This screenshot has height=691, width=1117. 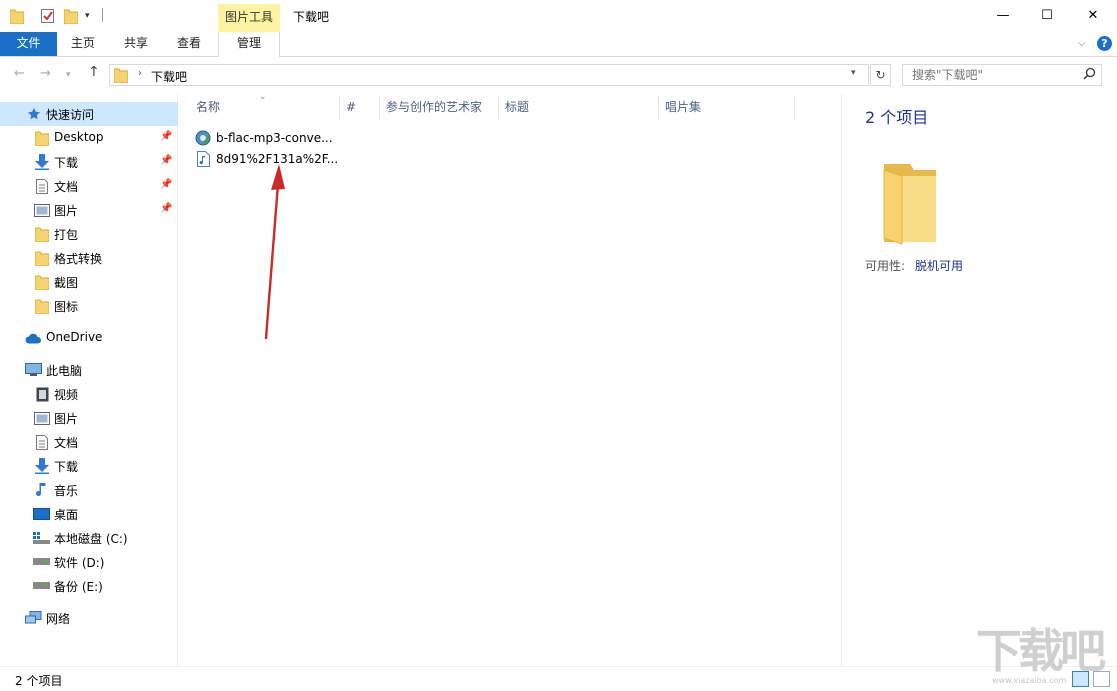 I want to click on breadcrumb-current: 下载吧, so click(x=169, y=76).